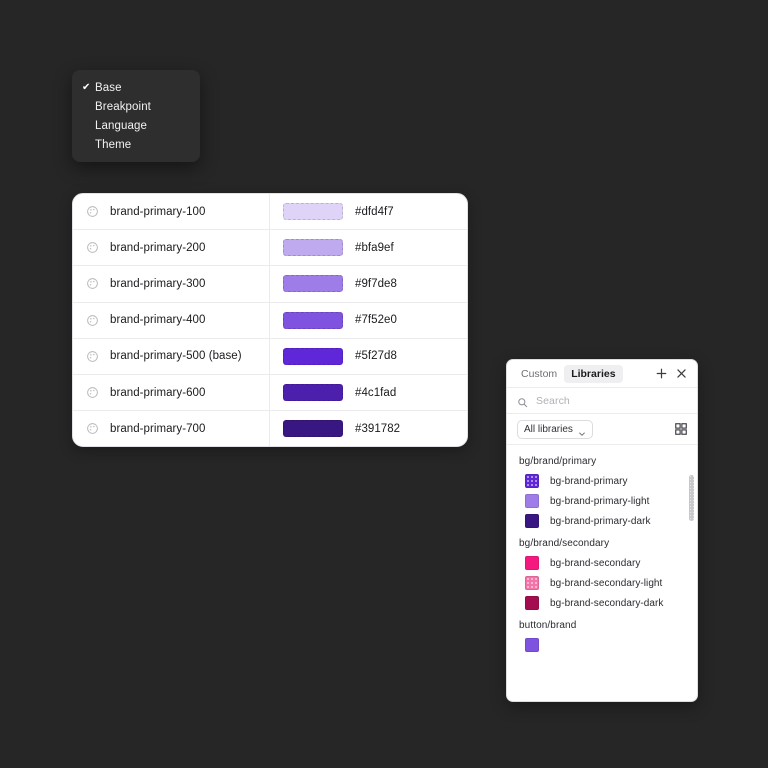 This screenshot has height=768, width=768. I want to click on table-row: brand-primary-100 #dfd4f7, so click(270, 212).